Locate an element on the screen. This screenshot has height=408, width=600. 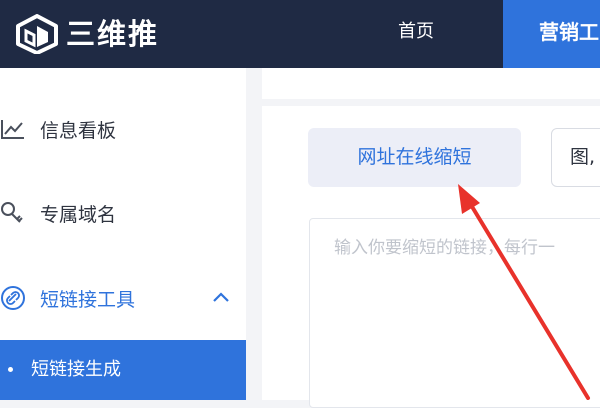
bullet-icon is located at coordinates (10, 369).